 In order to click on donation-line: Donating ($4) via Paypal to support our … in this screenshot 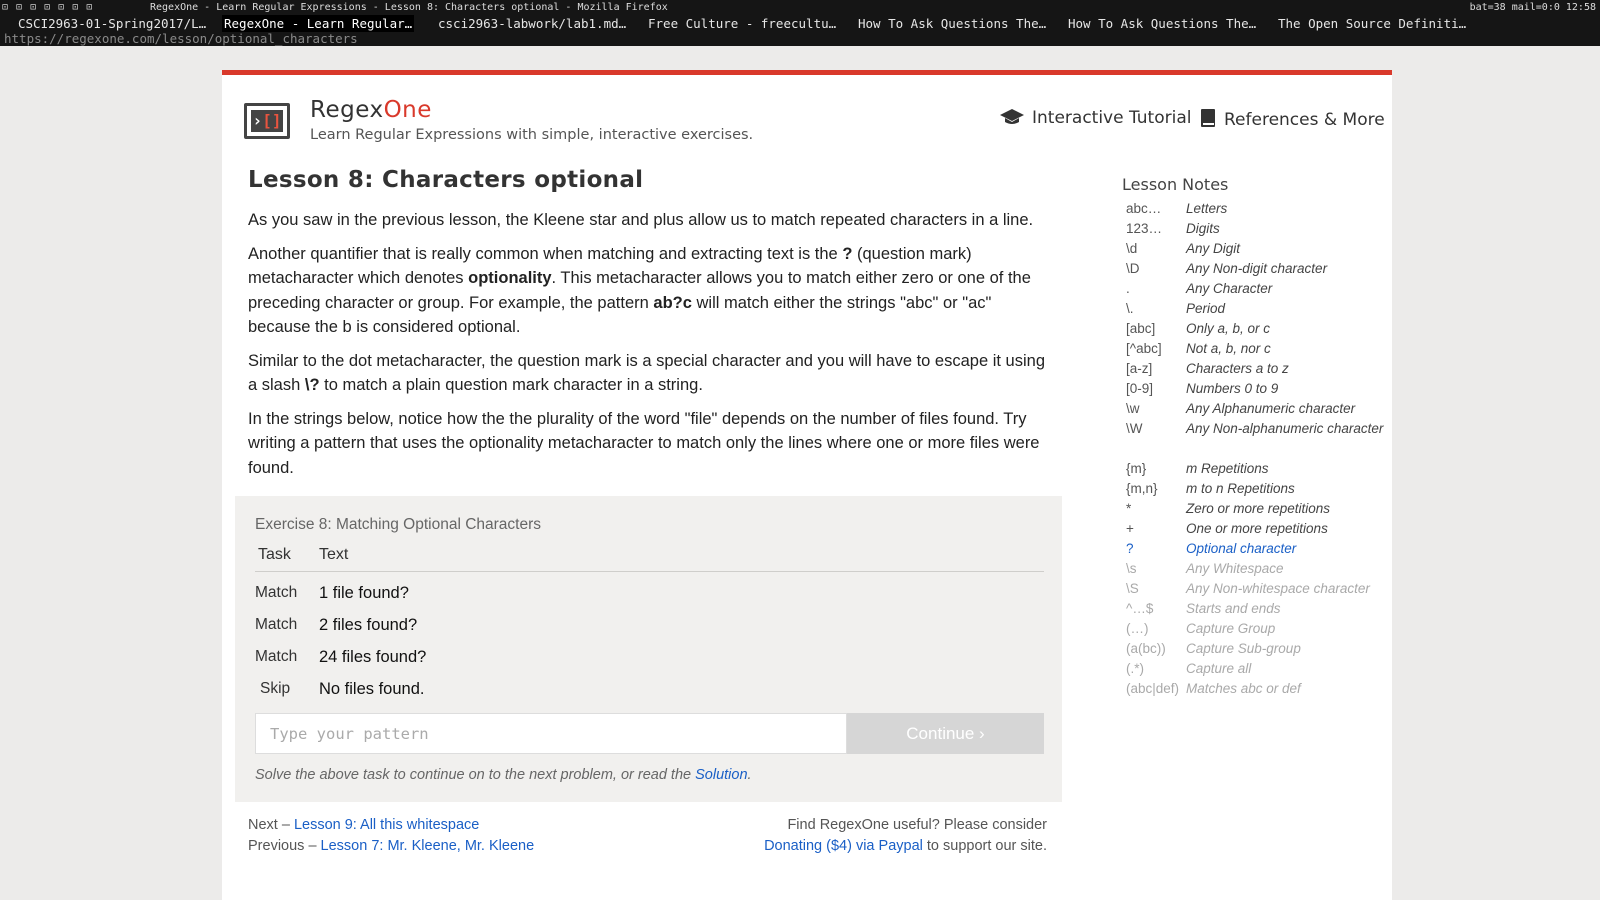, I will do `click(905, 846)`.